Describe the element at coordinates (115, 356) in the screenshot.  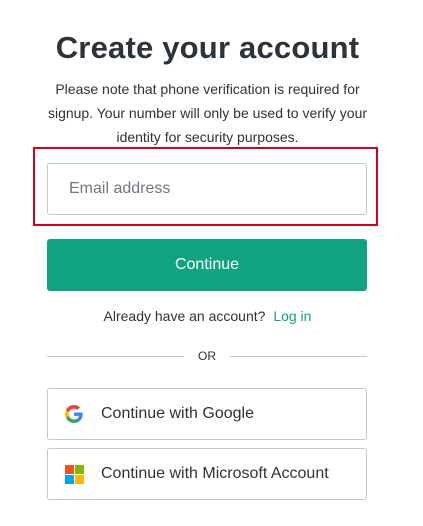
I see `divider-line-left` at that location.